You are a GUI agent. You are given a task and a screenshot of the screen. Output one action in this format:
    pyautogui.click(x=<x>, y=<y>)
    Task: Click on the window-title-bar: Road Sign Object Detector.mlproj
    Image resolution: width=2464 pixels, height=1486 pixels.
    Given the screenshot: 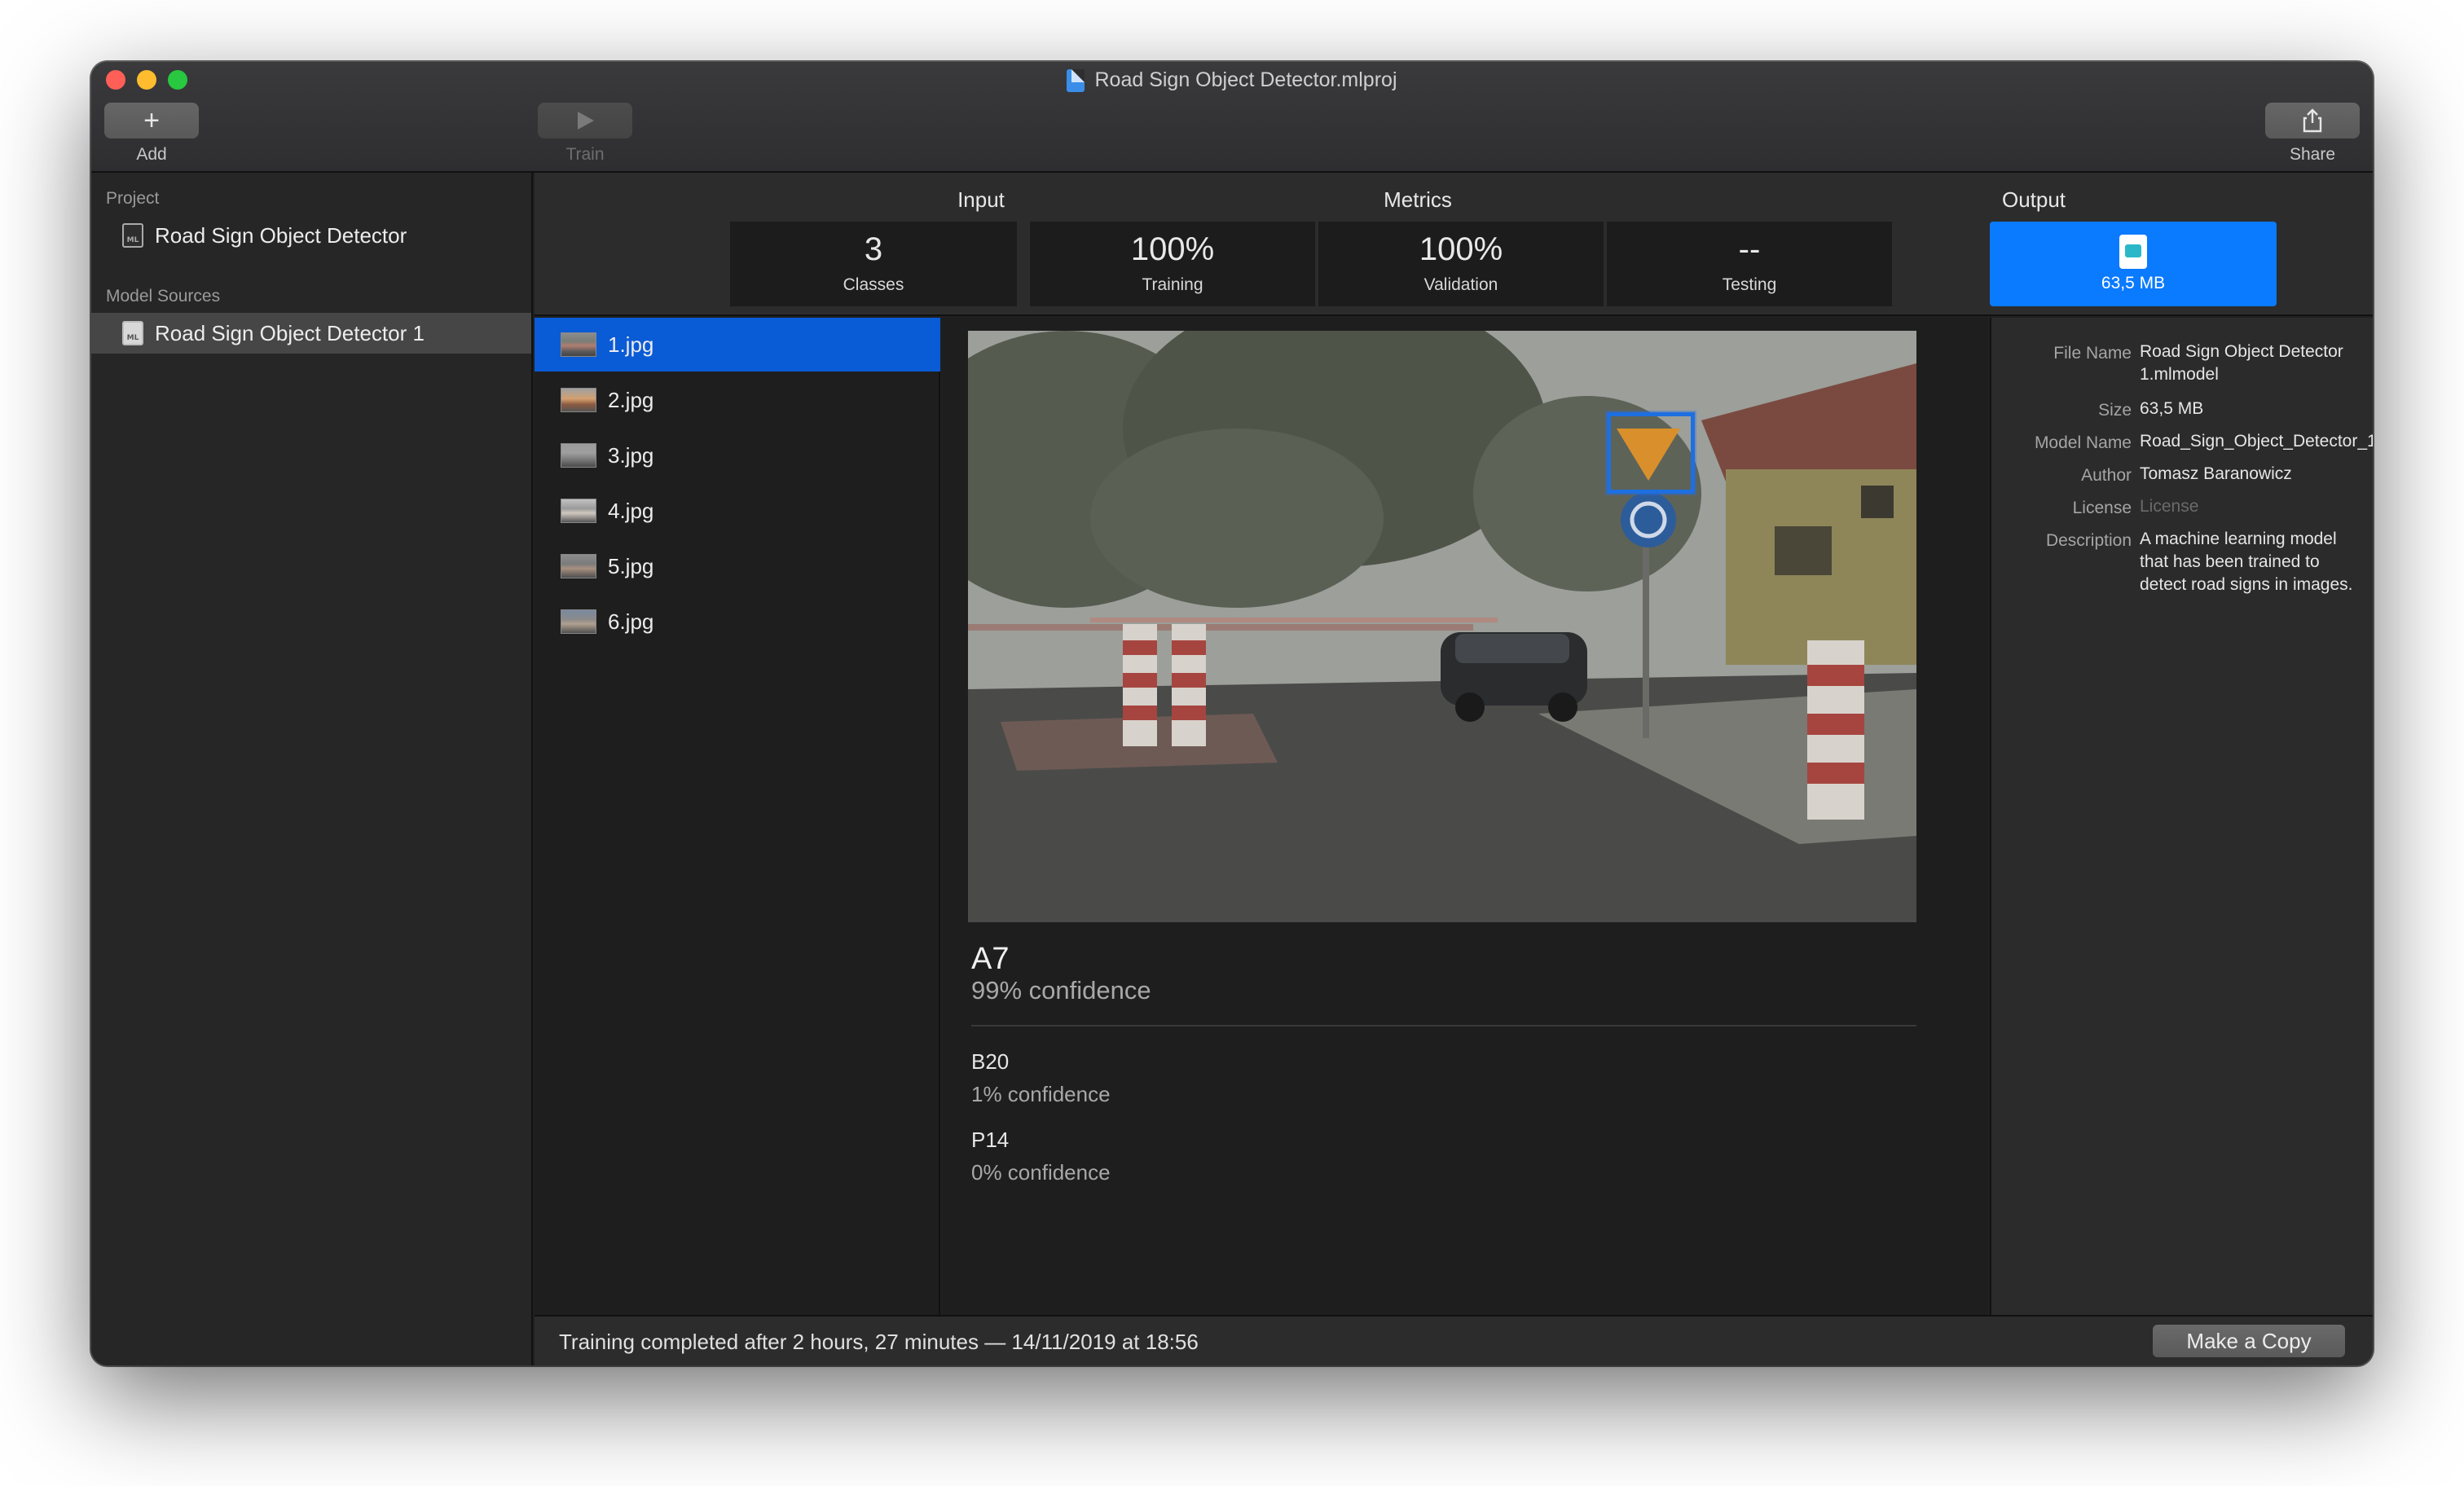 What is the action you would take?
    pyautogui.click(x=1232, y=80)
    